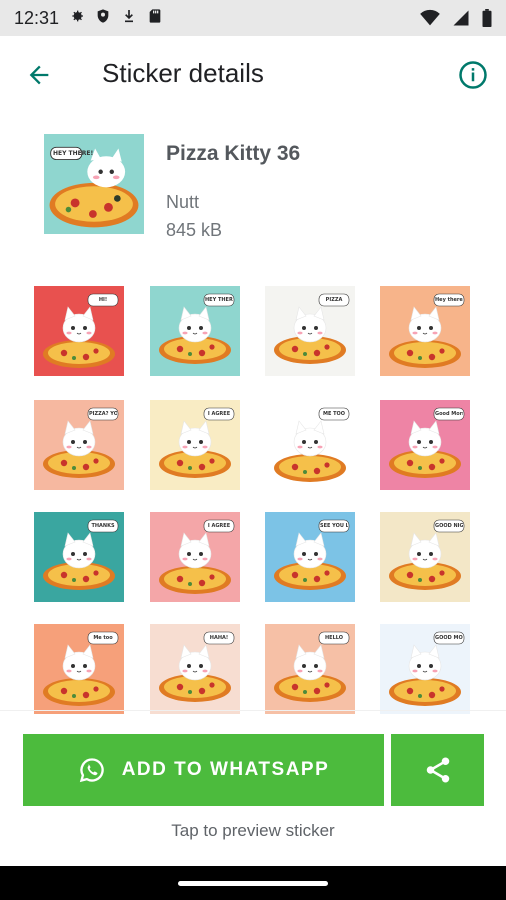 This screenshot has height=900, width=506. Describe the element at coordinates (37, 17) in the screenshot. I see `status-time: 12:31` at that location.